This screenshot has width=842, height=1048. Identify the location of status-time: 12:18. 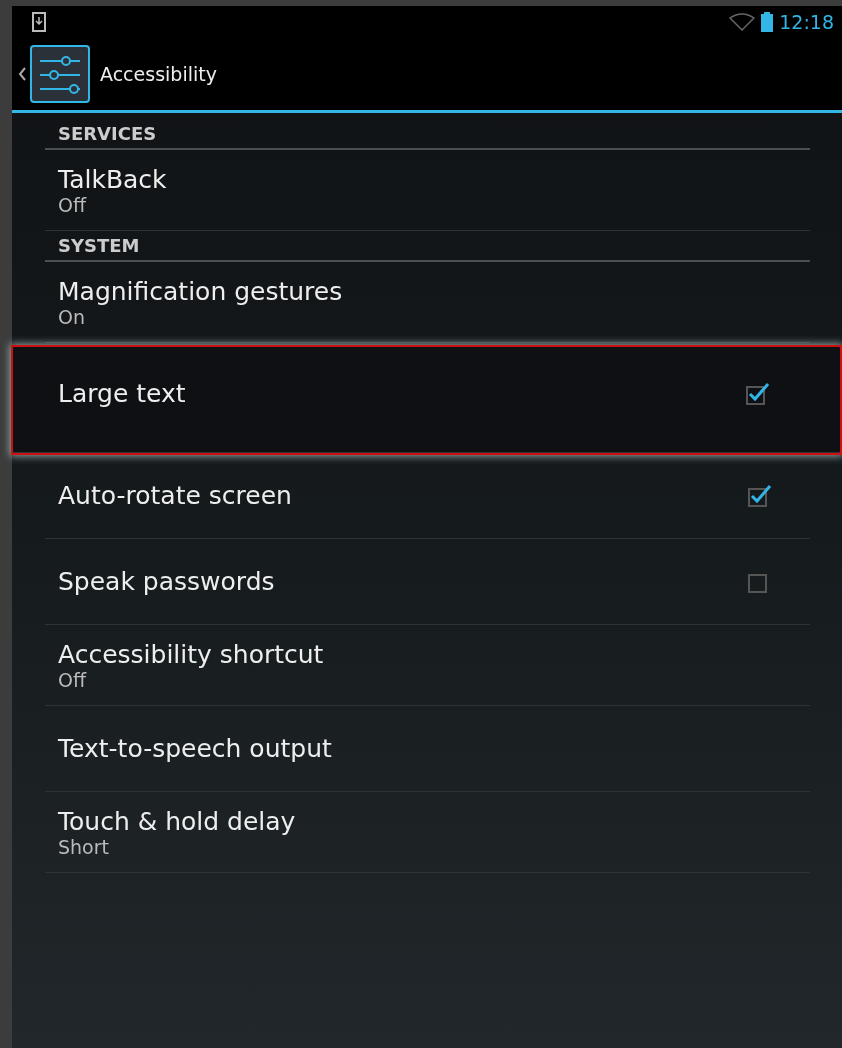
(806, 22).